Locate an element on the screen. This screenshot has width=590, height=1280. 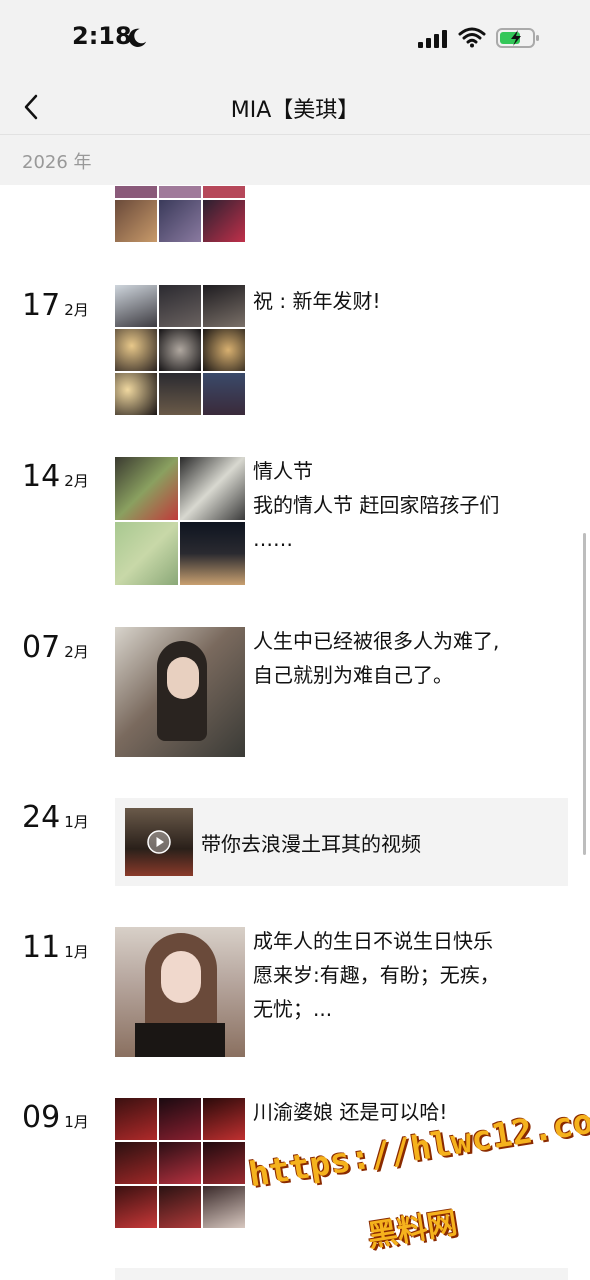
post-date: 14 2月 is located at coordinates (55, 476).